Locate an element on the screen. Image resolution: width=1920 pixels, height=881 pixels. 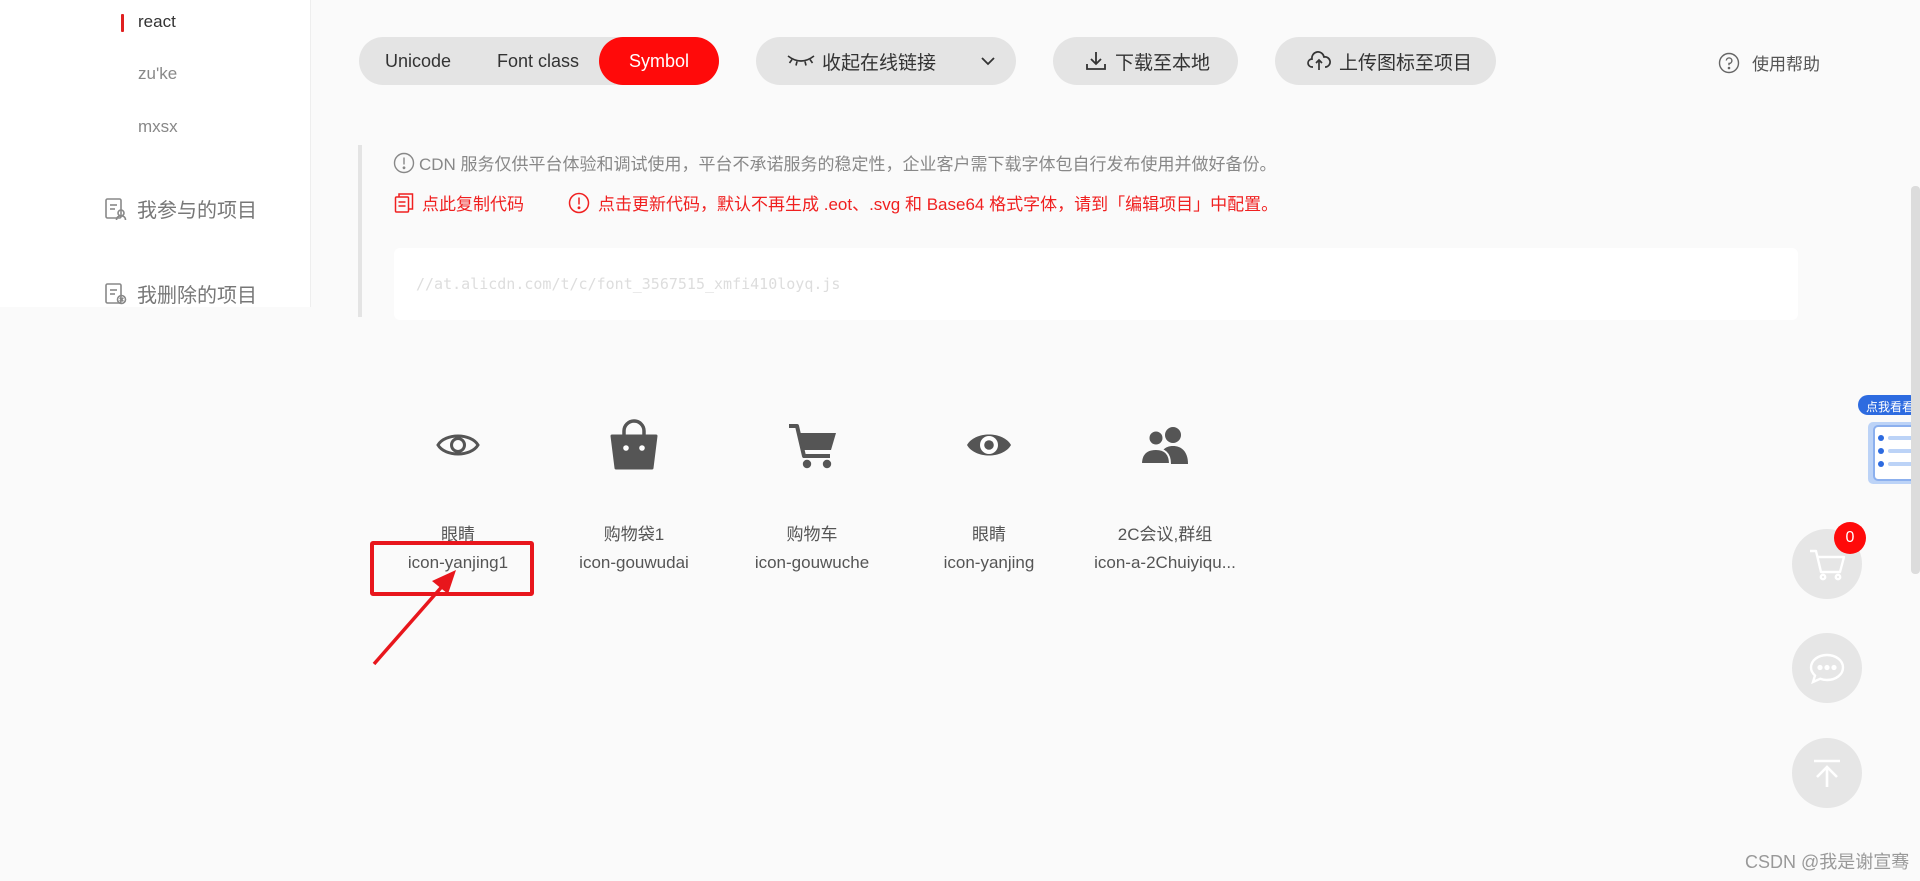
arrow-up-to-top-icon is located at coordinates (1827, 773).